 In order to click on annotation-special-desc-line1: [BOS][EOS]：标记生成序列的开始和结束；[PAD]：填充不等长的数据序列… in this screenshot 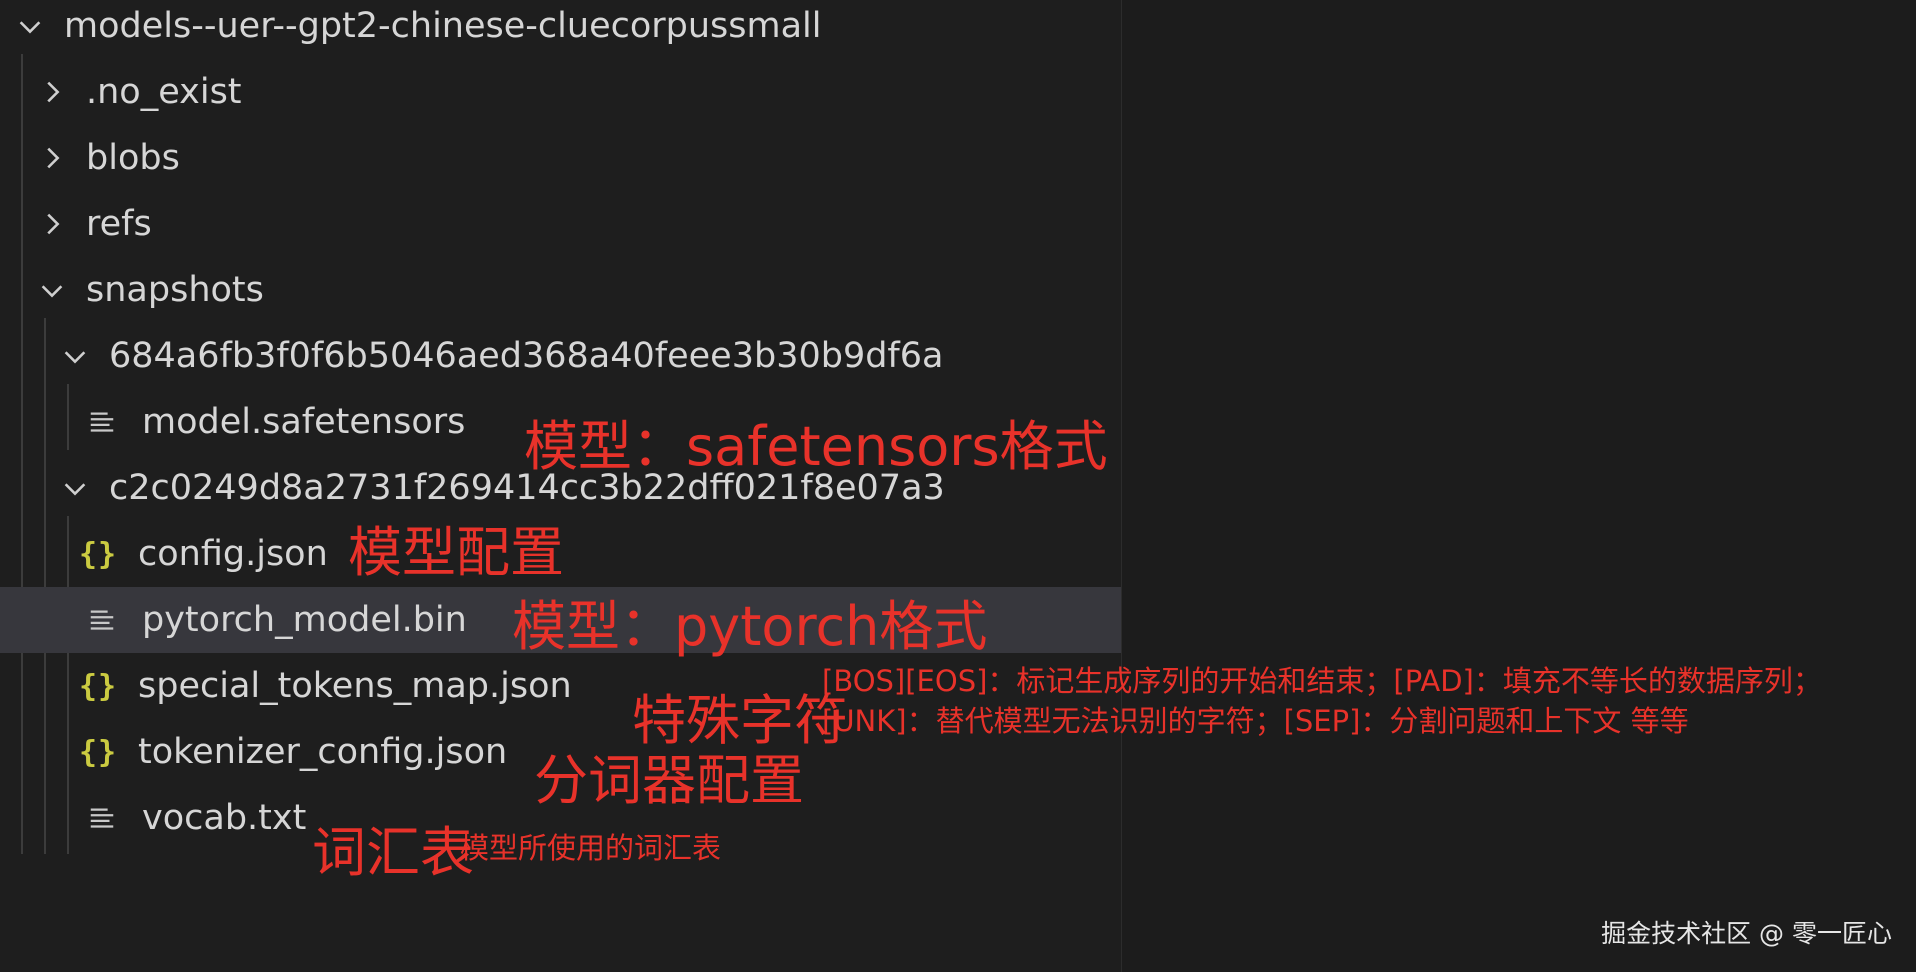, I will do `click(1322, 681)`.